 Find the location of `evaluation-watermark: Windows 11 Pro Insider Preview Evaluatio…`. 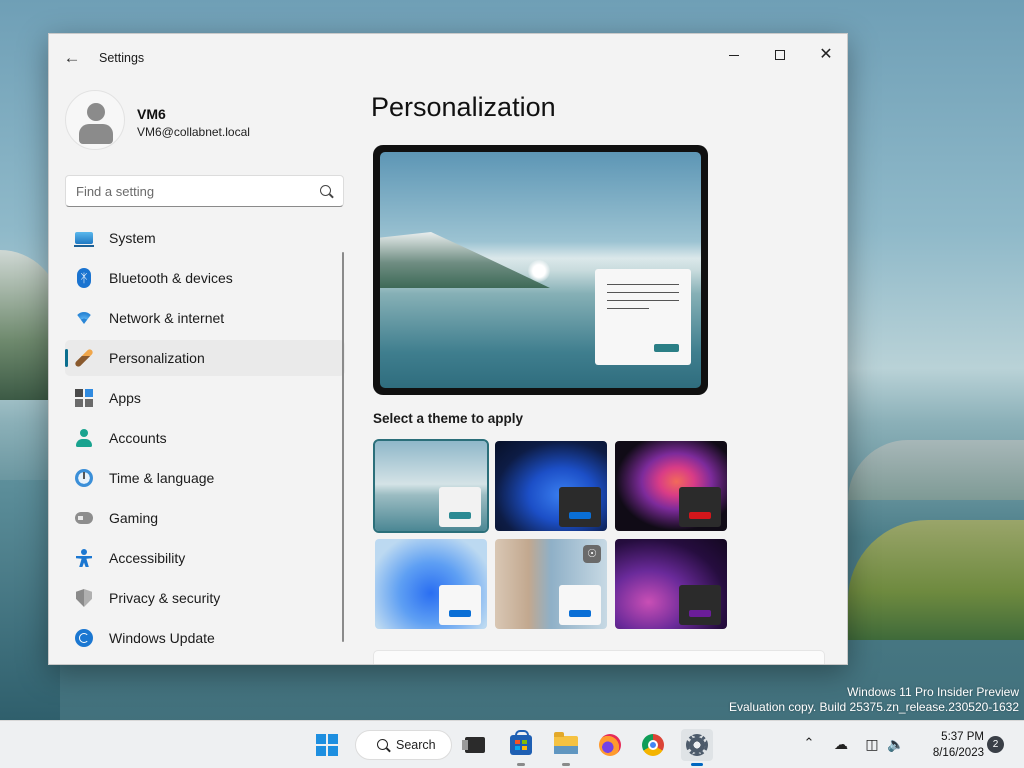

evaluation-watermark: Windows 11 Pro Insider Preview Evaluatio… is located at coordinates (874, 700).